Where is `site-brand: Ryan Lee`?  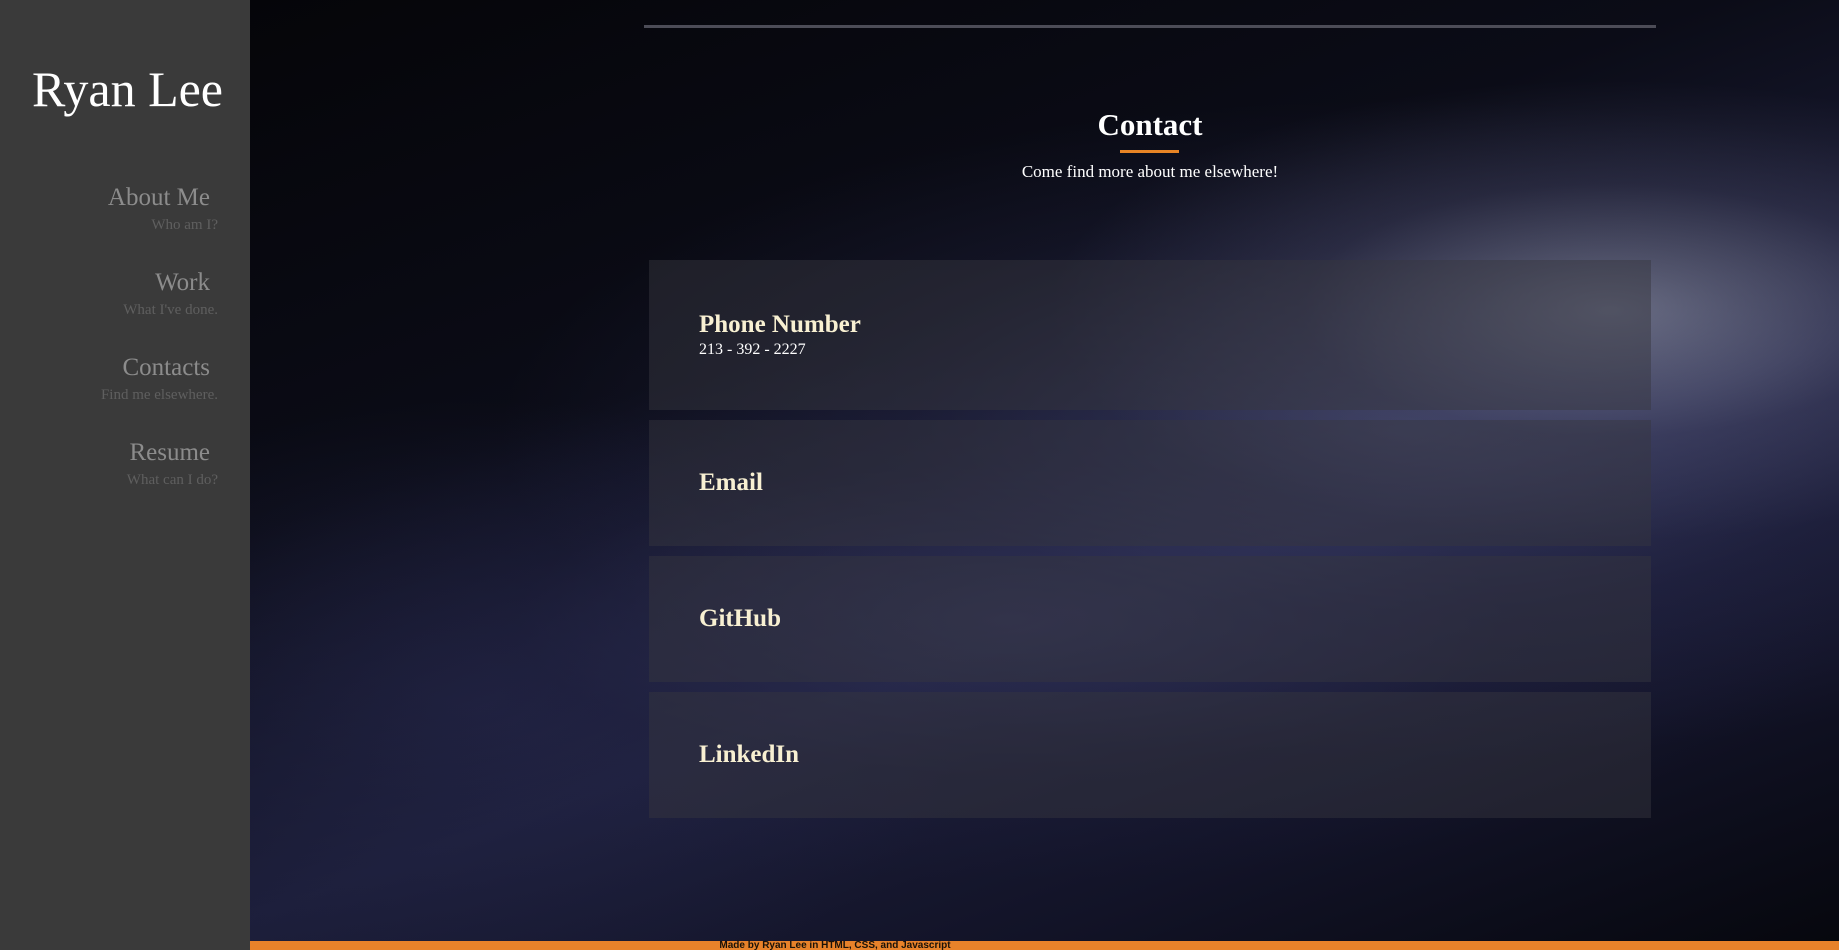
site-brand: Ryan Lee is located at coordinates (127, 89).